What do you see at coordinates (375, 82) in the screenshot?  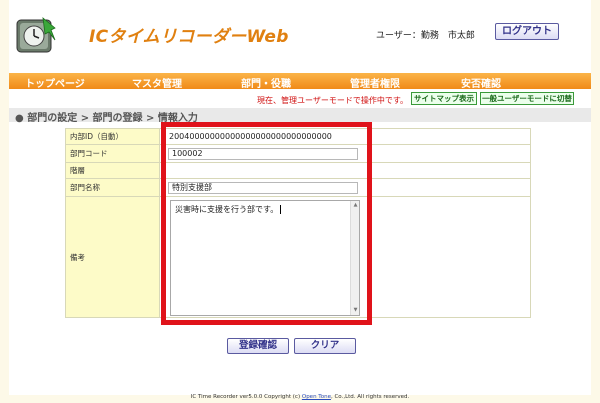 I see `nav-item-admin: 管理者権限` at bounding box center [375, 82].